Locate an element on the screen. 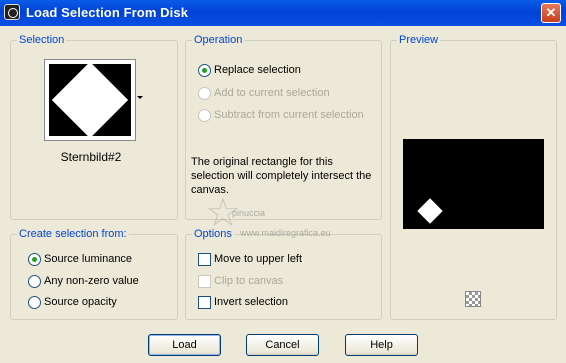 Image resolution: width=566 pixels, height=363 pixels. source-opacity-radio is located at coordinates (34, 302).